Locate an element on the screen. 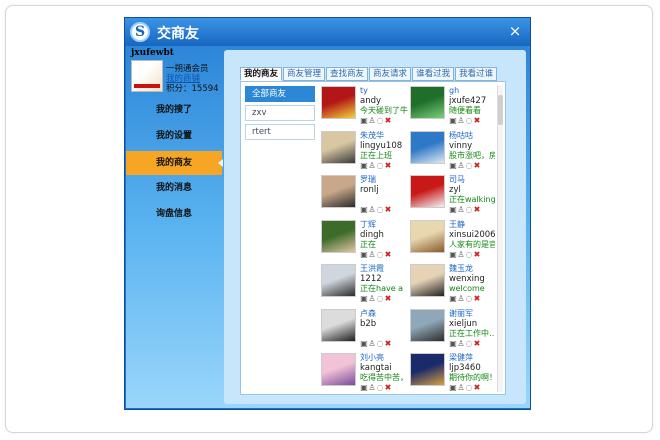  friend-display-name: 丁辉 is located at coordinates (385, 225).